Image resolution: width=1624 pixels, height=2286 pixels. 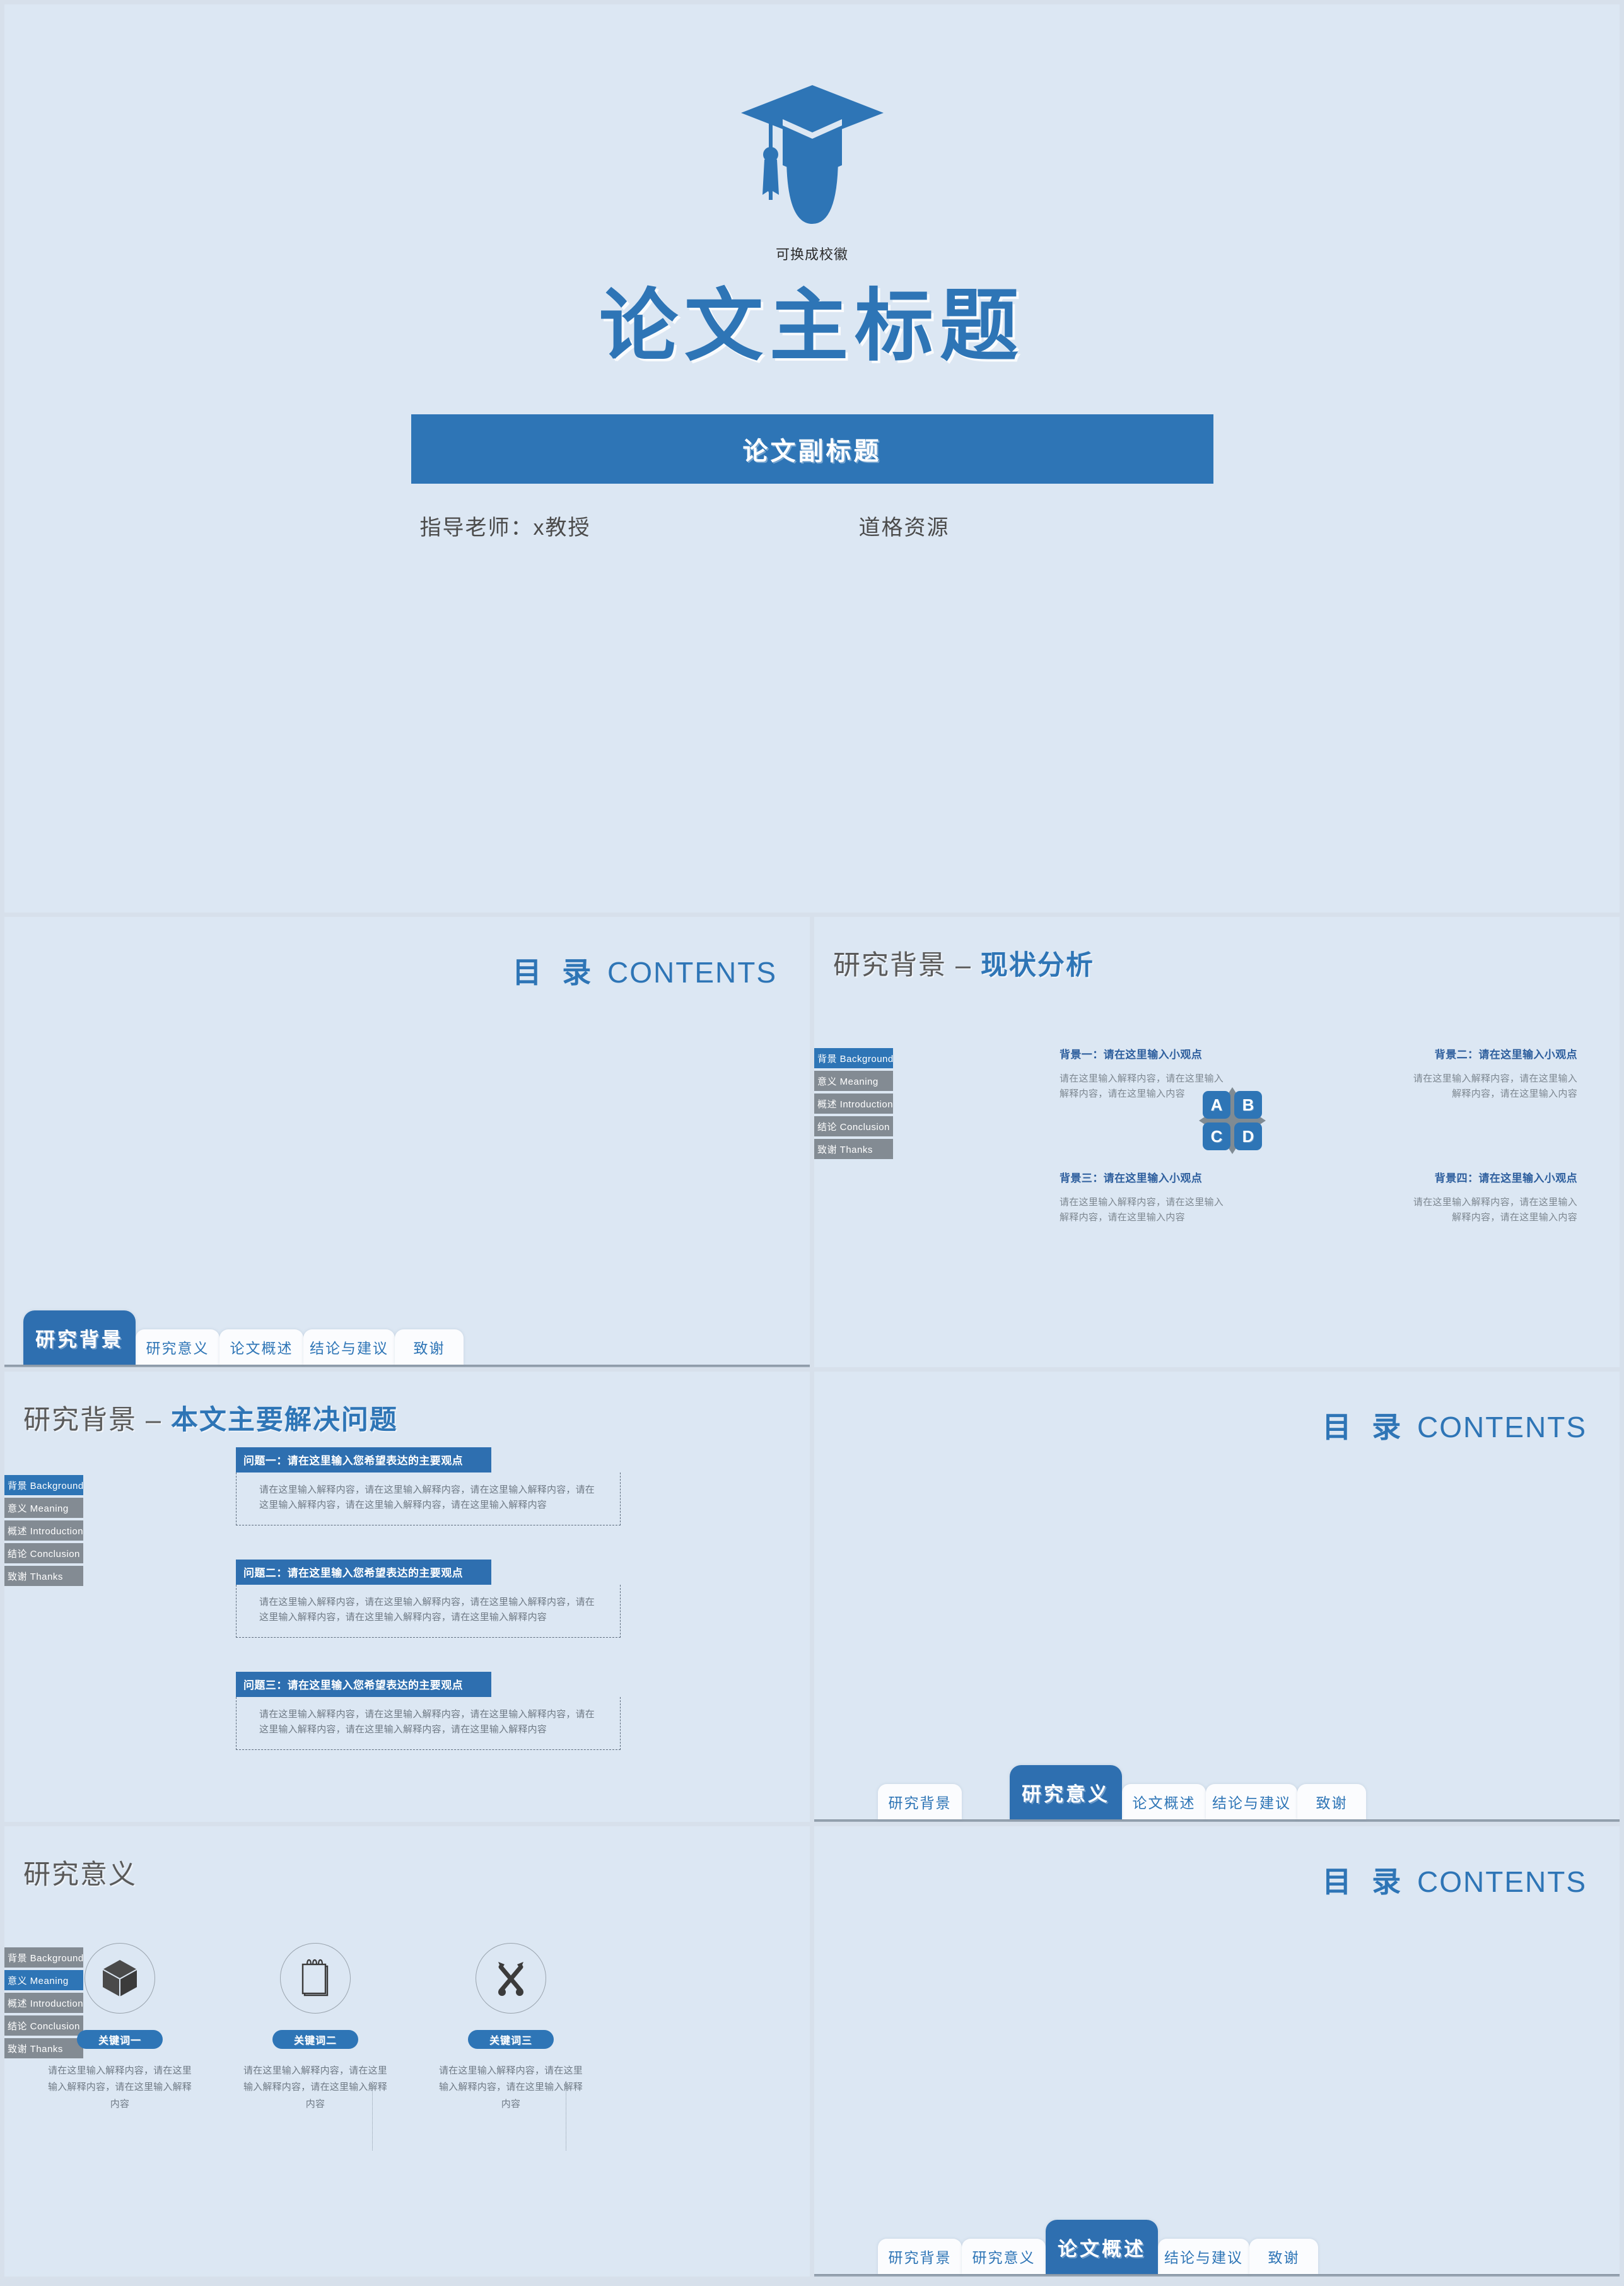 I want to click on logo-caption: 可换成校徽, so click(x=811, y=254).